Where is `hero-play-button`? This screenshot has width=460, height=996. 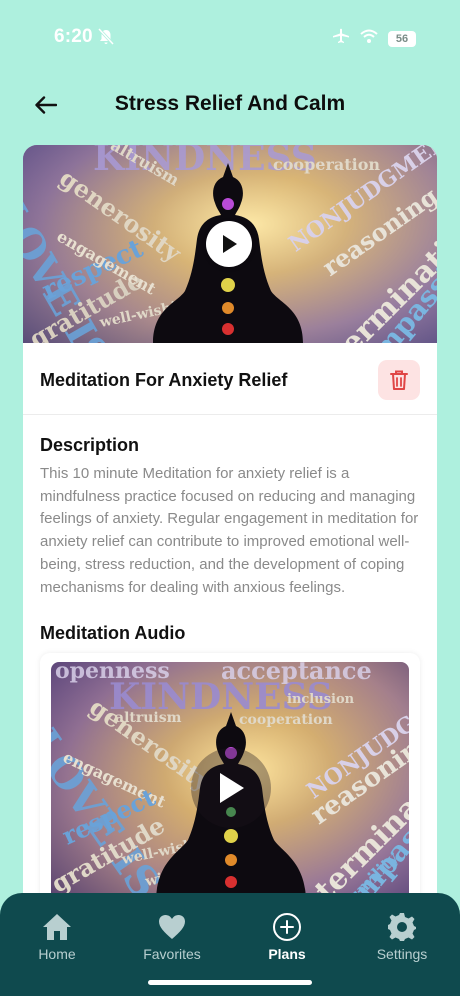
hero-play-button is located at coordinates (229, 244).